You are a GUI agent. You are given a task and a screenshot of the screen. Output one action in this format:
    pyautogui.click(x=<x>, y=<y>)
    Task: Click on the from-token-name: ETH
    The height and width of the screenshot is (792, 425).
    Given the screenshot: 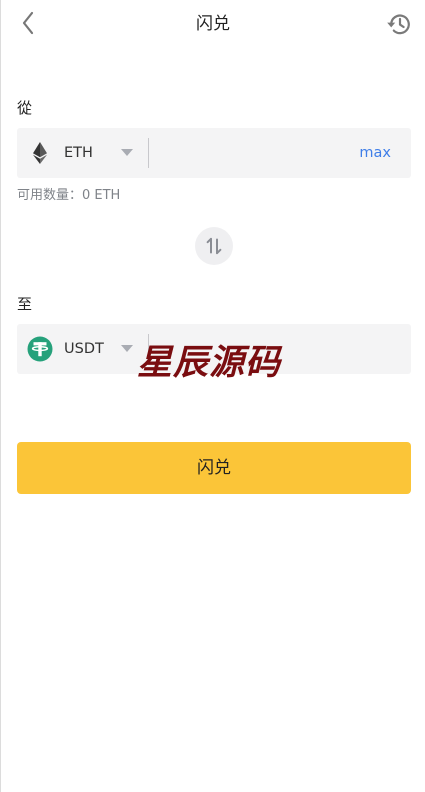 What is the action you would take?
    pyautogui.click(x=78, y=153)
    